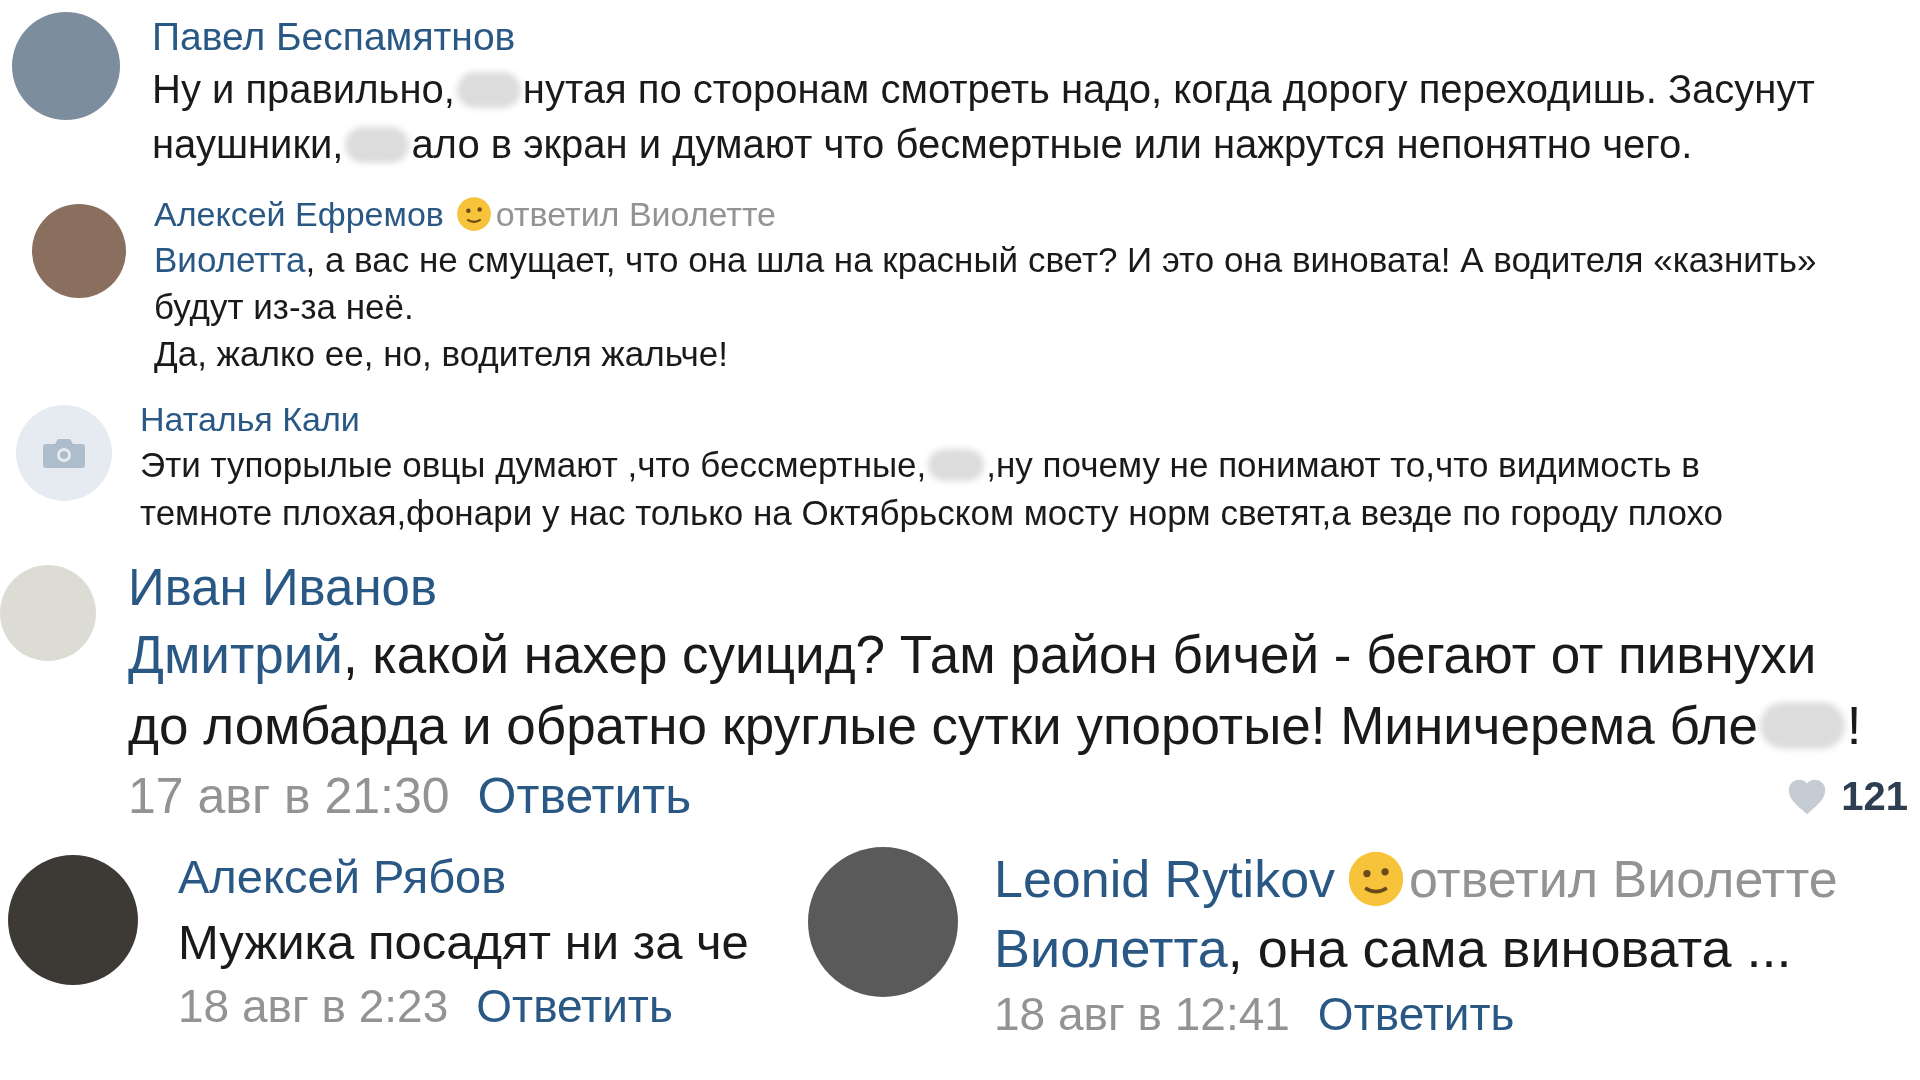 This screenshot has width=1920, height=1080. What do you see at coordinates (289, 796) in the screenshot?
I see `comment-date: 17 авг в 21:30` at bounding box center [289, 796].